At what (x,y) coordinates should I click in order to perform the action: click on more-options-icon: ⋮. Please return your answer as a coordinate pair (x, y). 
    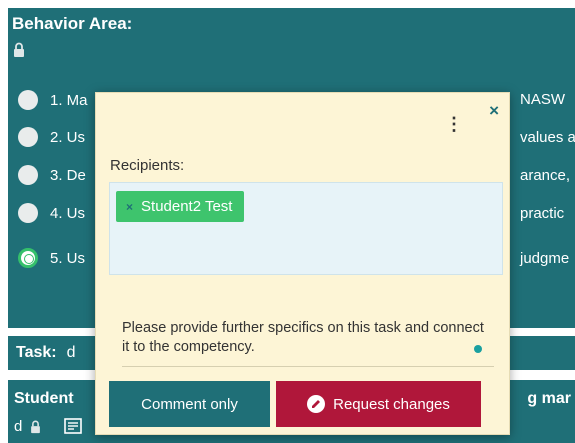
    Looking at the image, I should click on (454, 124).